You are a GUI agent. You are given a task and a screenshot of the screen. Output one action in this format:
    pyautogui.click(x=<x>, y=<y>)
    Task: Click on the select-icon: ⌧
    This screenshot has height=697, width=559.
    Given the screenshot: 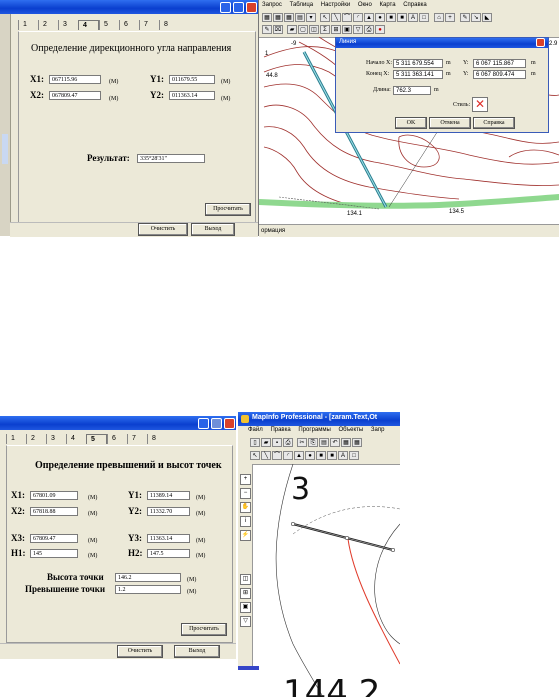 What is the action you would take?
    pyautogui.click(x=278, y=29)
    